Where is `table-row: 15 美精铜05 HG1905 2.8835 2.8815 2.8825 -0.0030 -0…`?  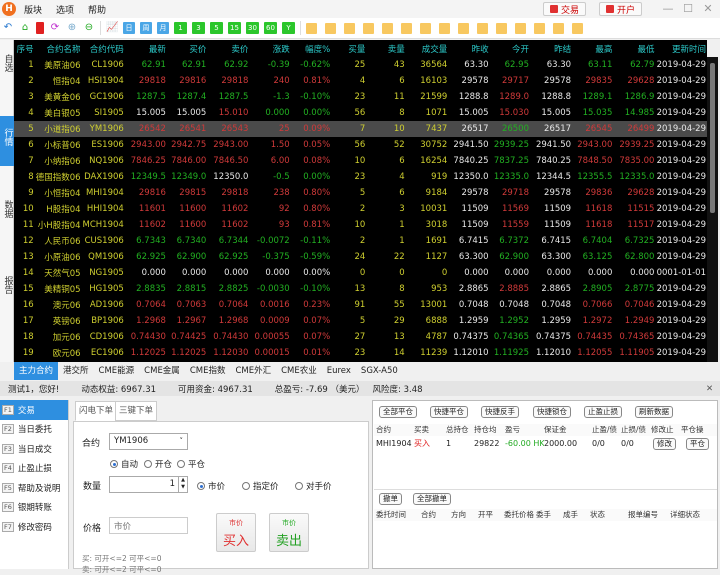 table-row: 15 美精铜05 HG1905 2.8835 2.8815 2.8825 -0.0030 -0… is located at coordinates (360, 289).